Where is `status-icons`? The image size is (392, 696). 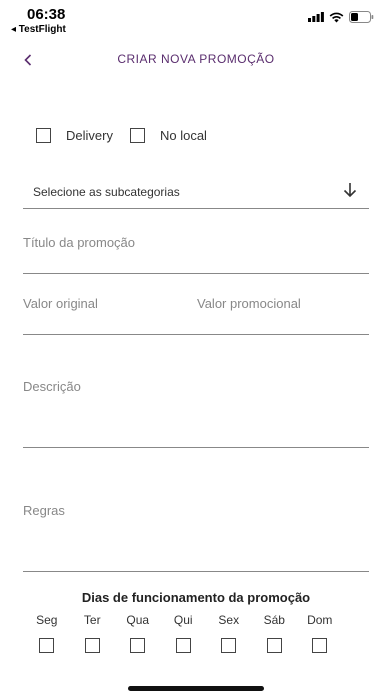
status-icons is located at coordinates (341, 17).